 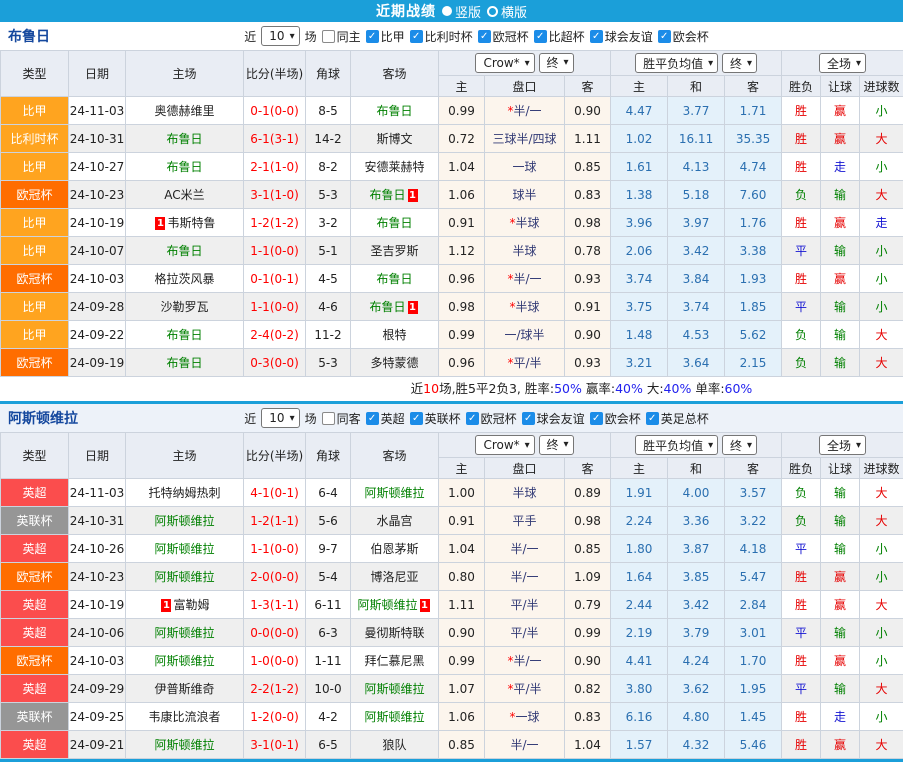 I want to click on avg-home-cell: 3.75, so click(x=639, y=307).